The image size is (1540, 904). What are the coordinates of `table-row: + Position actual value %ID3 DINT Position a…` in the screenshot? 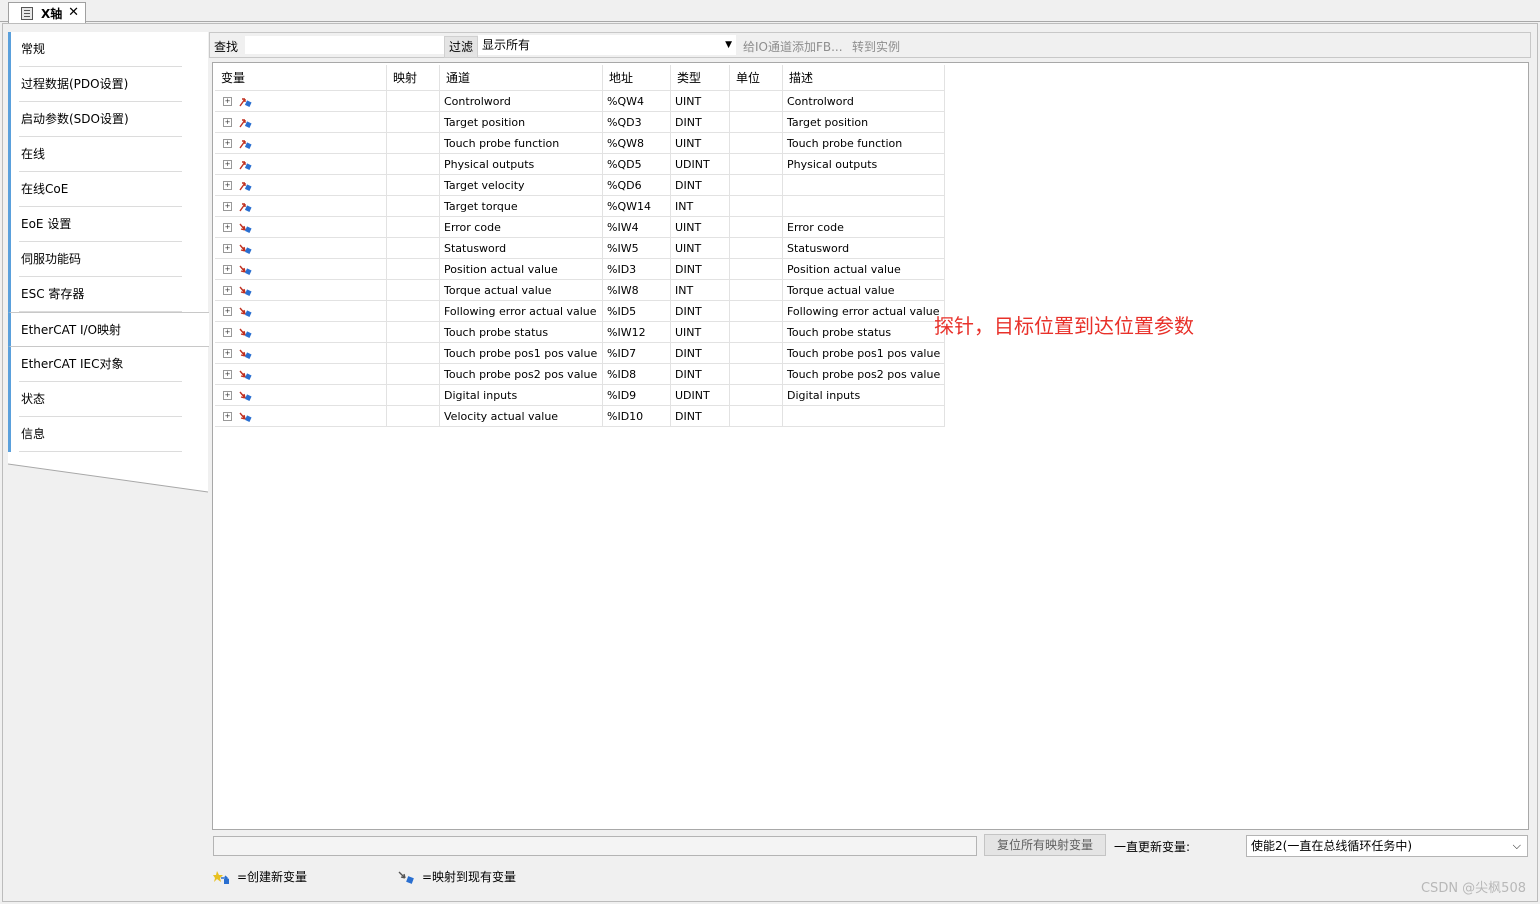 It's located at (580, 269).